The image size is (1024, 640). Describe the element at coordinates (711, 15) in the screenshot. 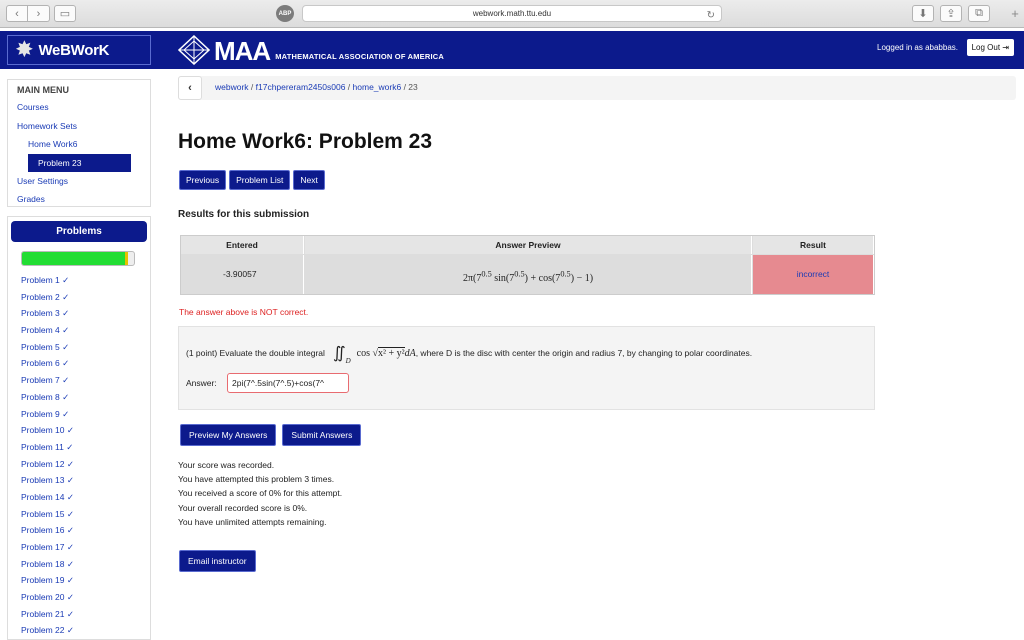

I see `reload-icon: ↻` at that location.